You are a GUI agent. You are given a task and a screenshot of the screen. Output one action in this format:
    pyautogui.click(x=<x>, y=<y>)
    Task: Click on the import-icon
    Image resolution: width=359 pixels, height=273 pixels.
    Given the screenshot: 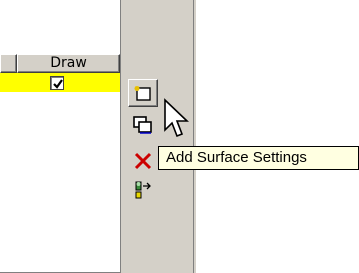 What is the action you would take?
    pyautogui.click(x=143, y=190)
    